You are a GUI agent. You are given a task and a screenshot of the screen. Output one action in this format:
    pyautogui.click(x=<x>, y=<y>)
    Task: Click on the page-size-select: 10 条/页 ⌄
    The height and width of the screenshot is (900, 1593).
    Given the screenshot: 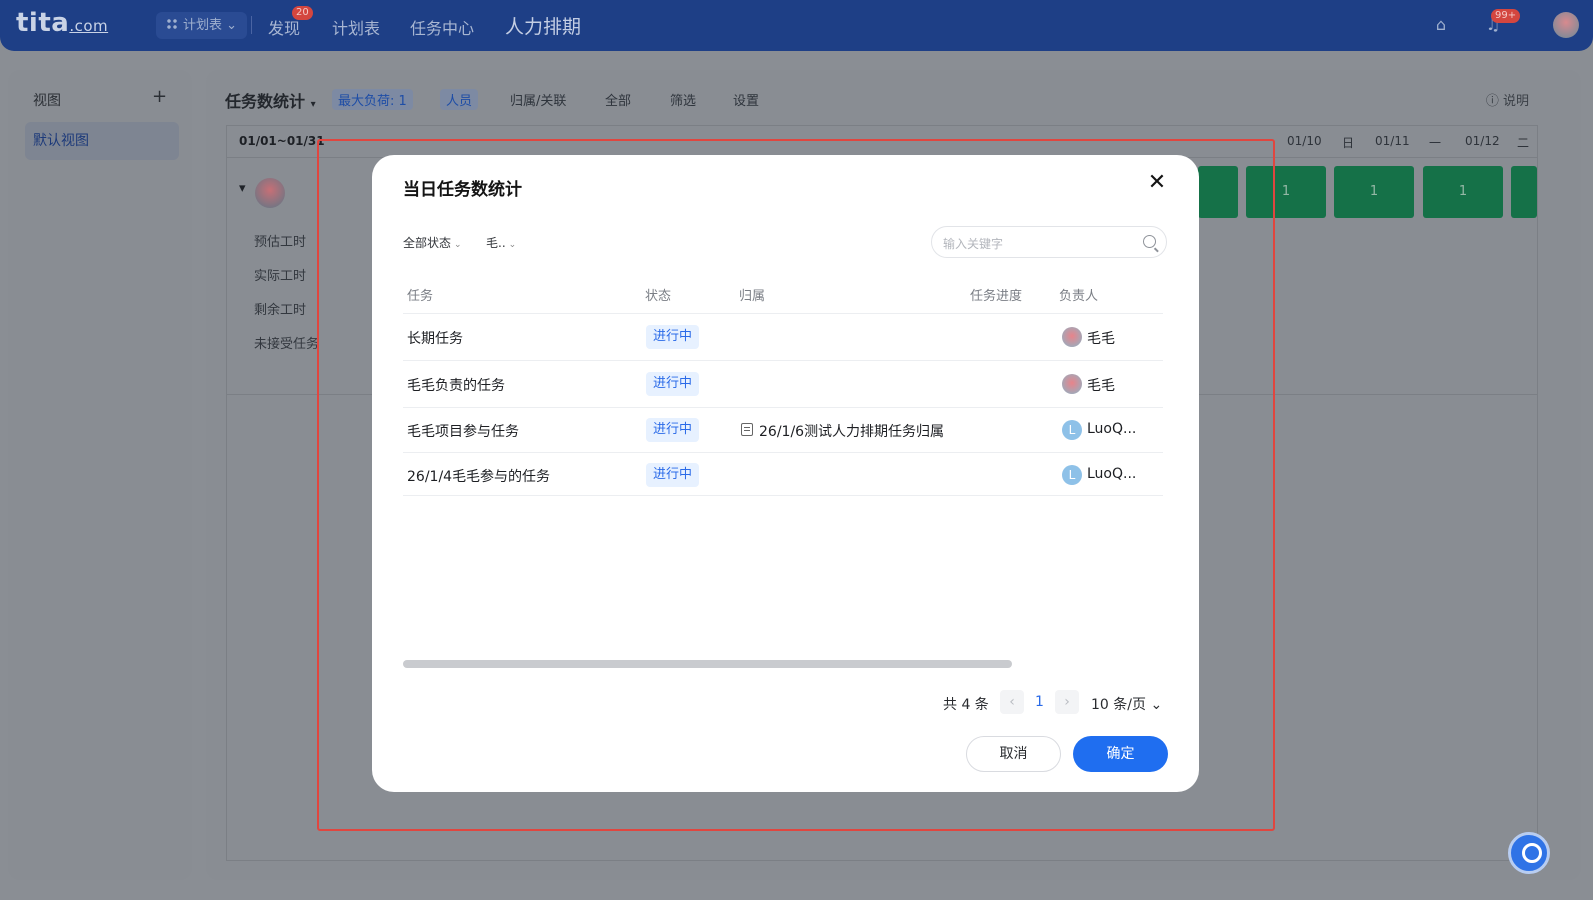 What is the action you would take?
    pyautogui.click(x=1126, y=704)
    